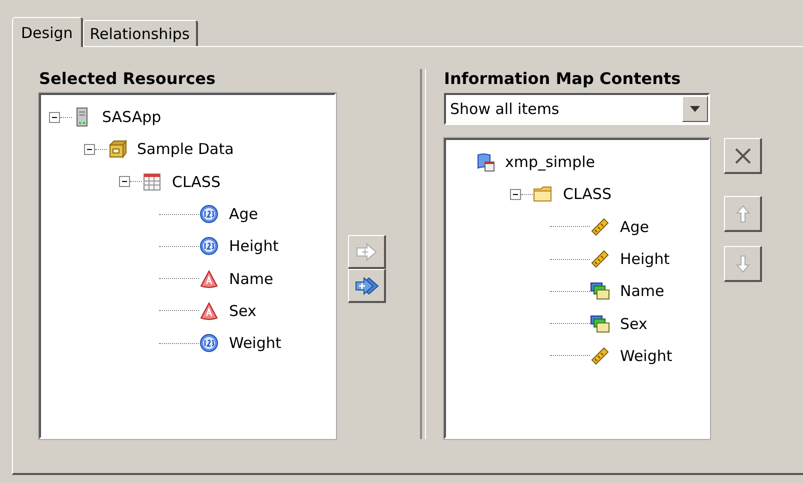 The image size is (803, 483). I want to click on map-scroll-icon, so click(485, 162).